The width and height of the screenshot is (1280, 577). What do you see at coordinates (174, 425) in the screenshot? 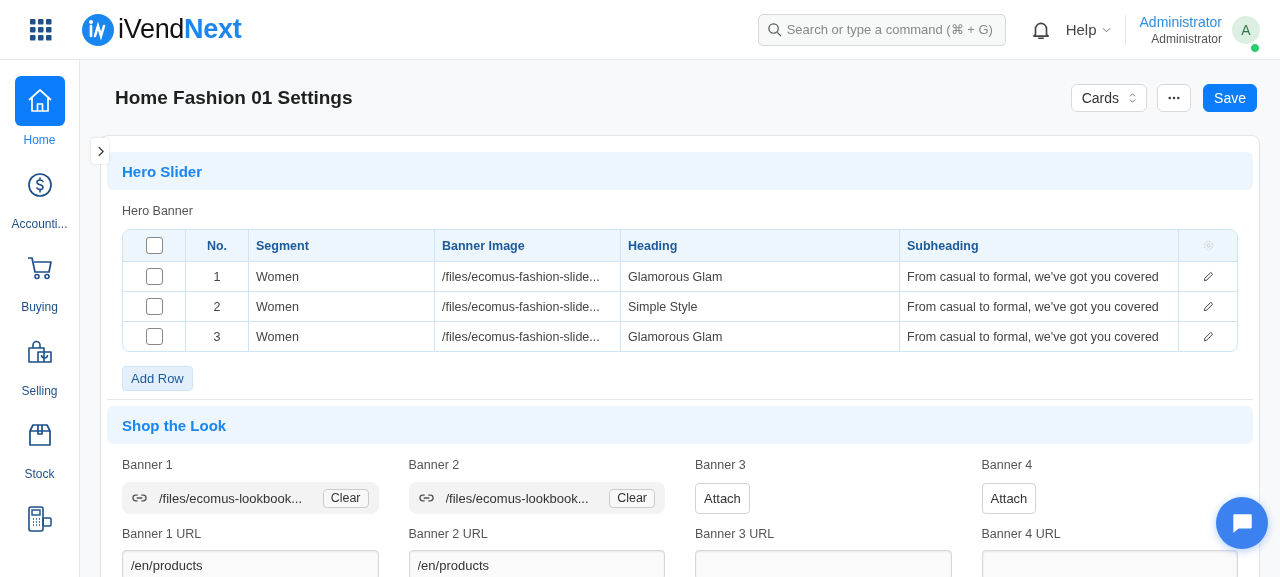
I see `section-title: Shop the Look` at bounding box center [174, 425].